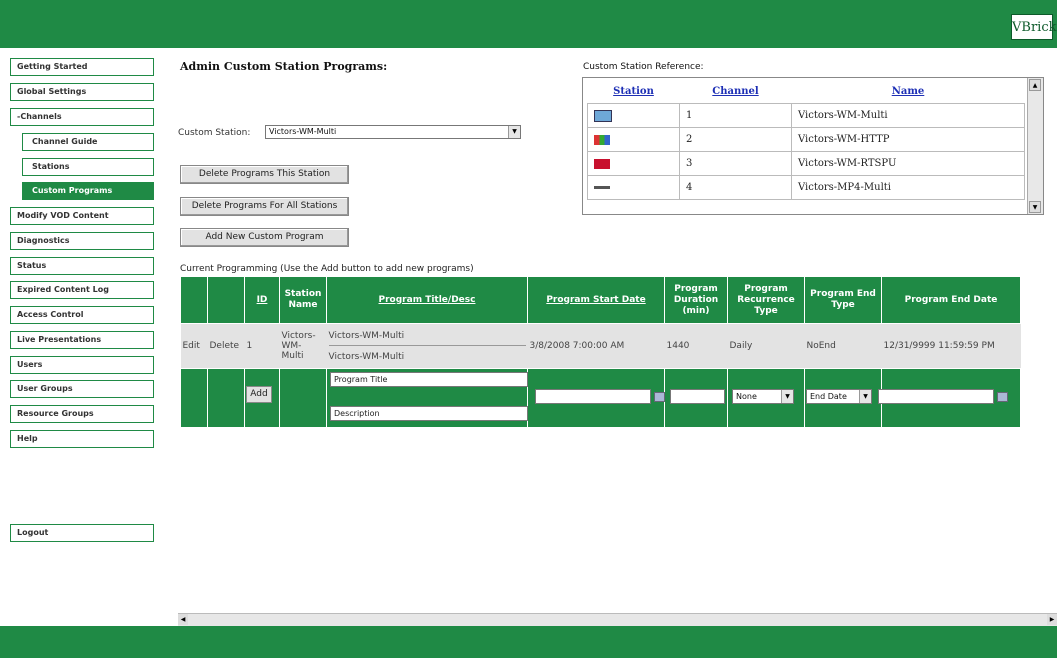 The image size is (1057, 658). I want to click on table-row: 2 Victors-WM-HTTP, so click(806, 139).